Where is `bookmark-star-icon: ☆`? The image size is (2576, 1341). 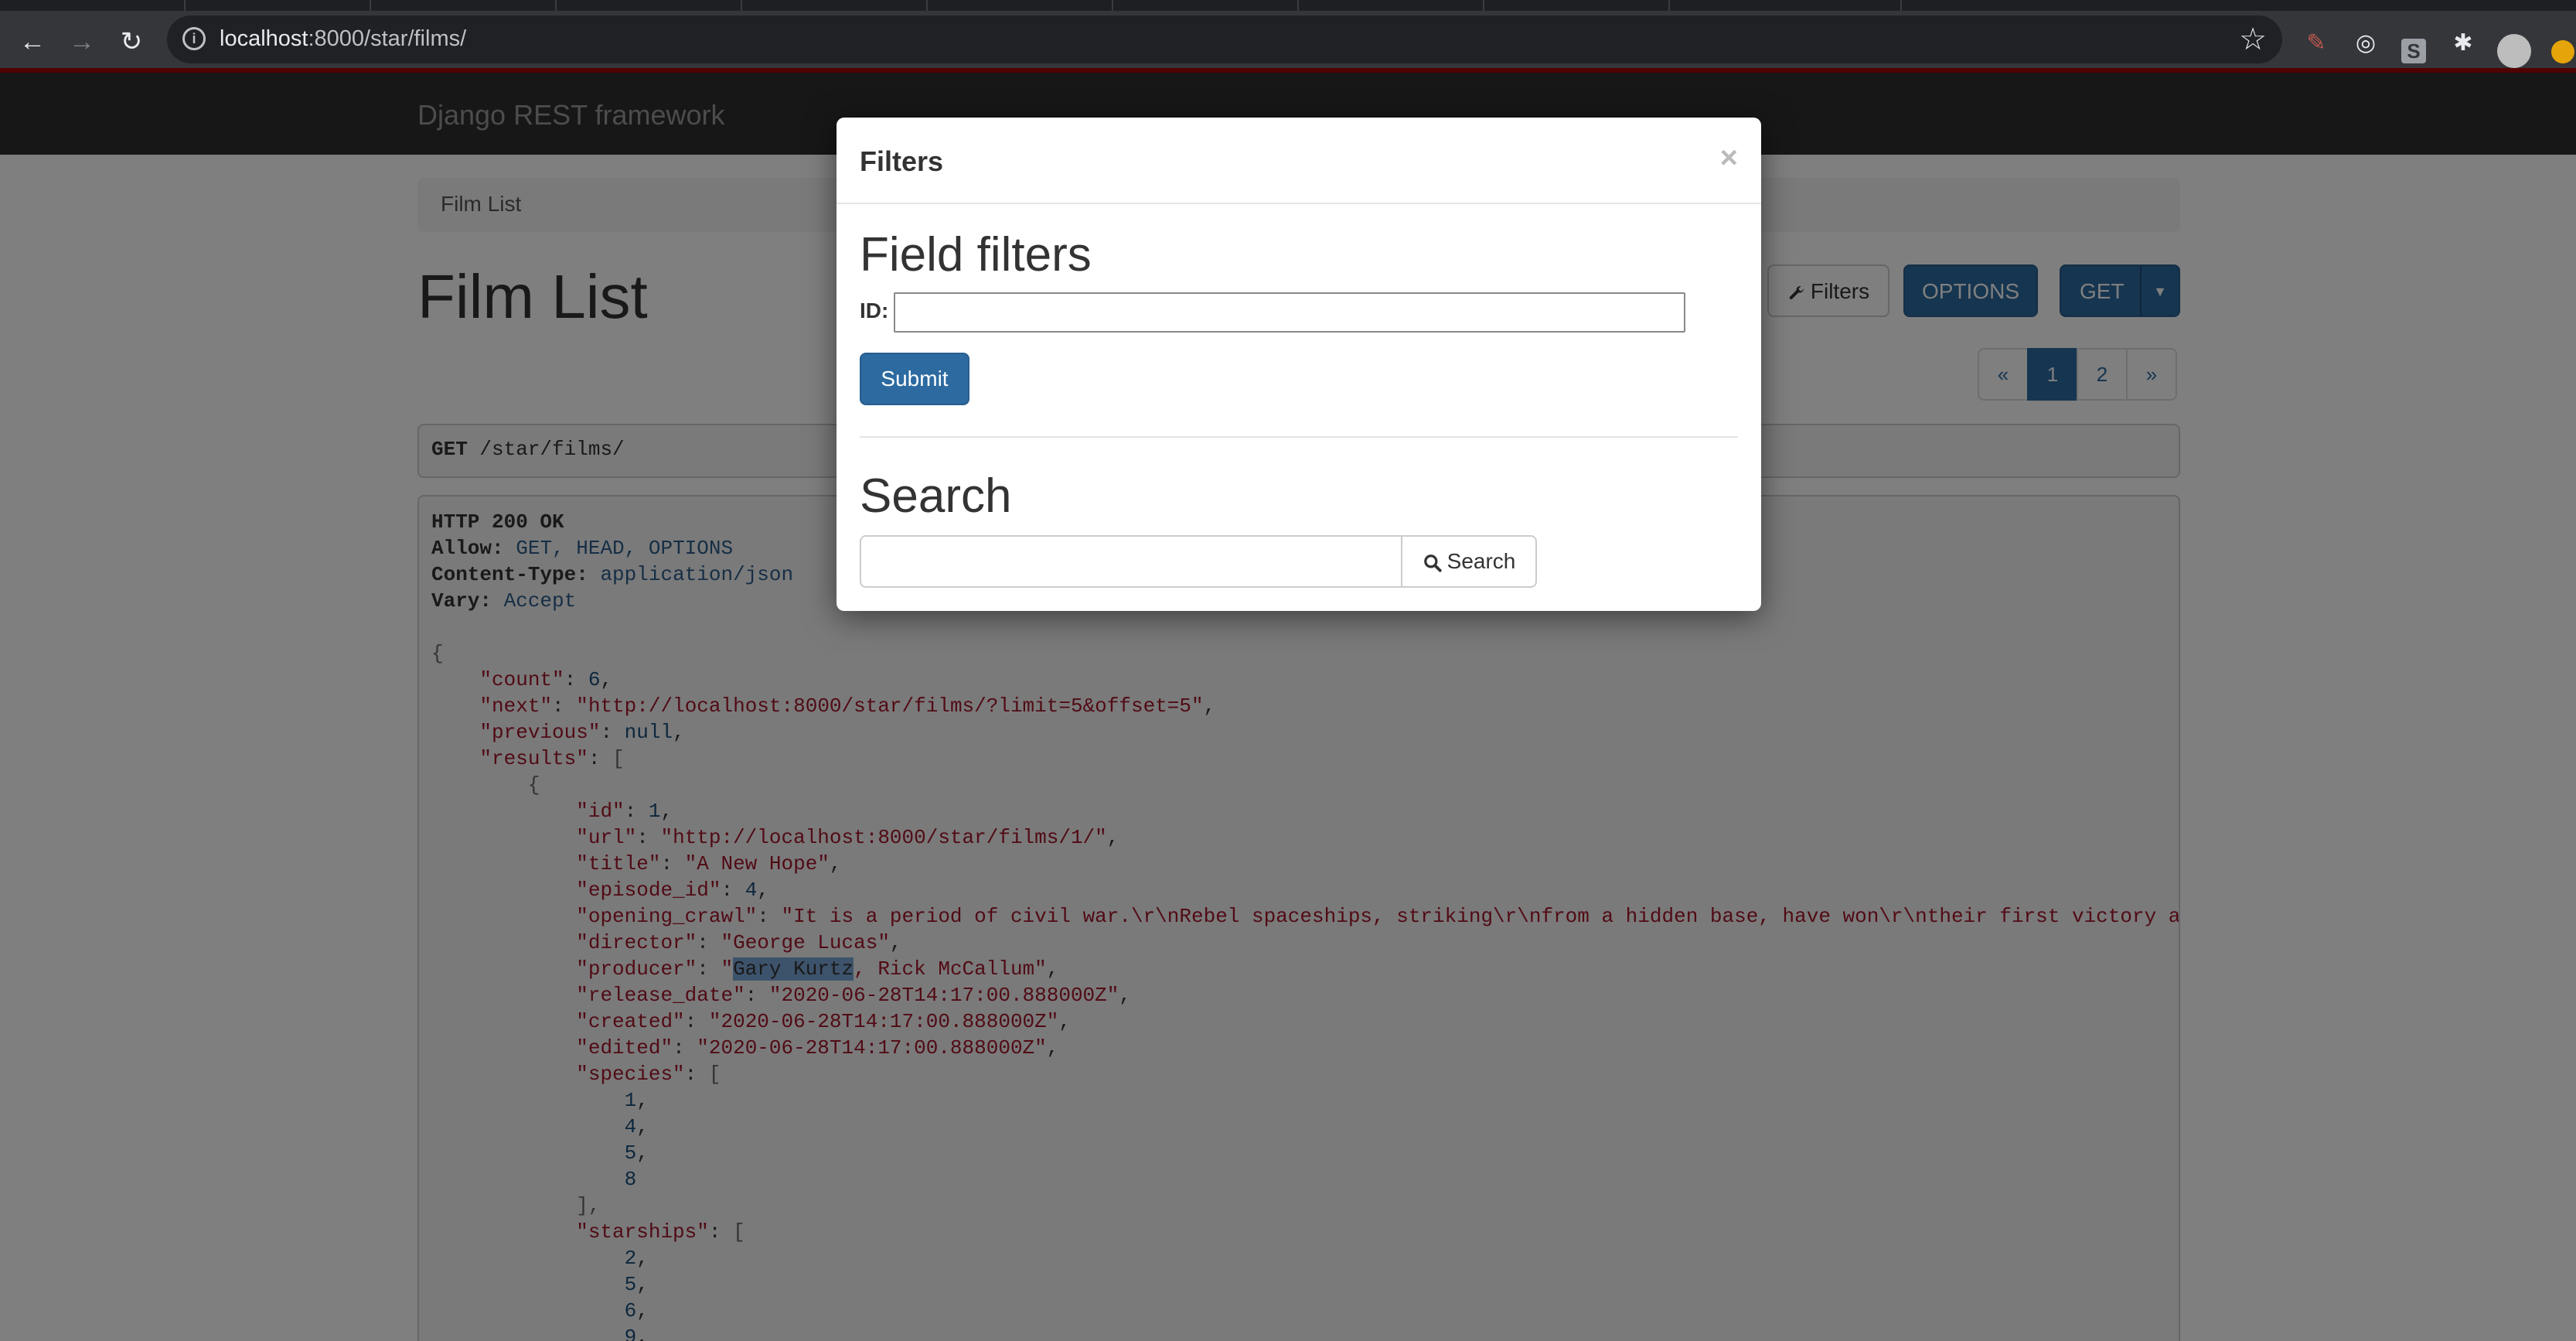
bookmark-star-icon: ☆ is located at coordinates (2253, 39).